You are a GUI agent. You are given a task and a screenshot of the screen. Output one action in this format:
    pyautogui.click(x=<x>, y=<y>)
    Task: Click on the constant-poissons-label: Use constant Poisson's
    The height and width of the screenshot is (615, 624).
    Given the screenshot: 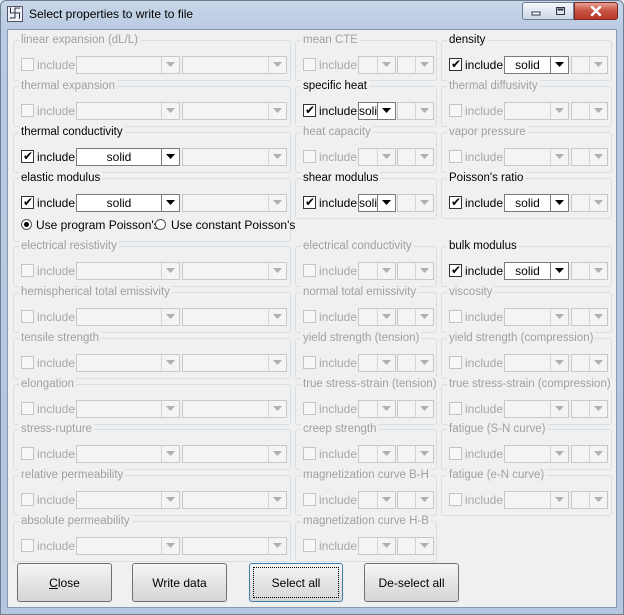 What is the action you would take?
    pyautogui.click(x=233, y=225)
    